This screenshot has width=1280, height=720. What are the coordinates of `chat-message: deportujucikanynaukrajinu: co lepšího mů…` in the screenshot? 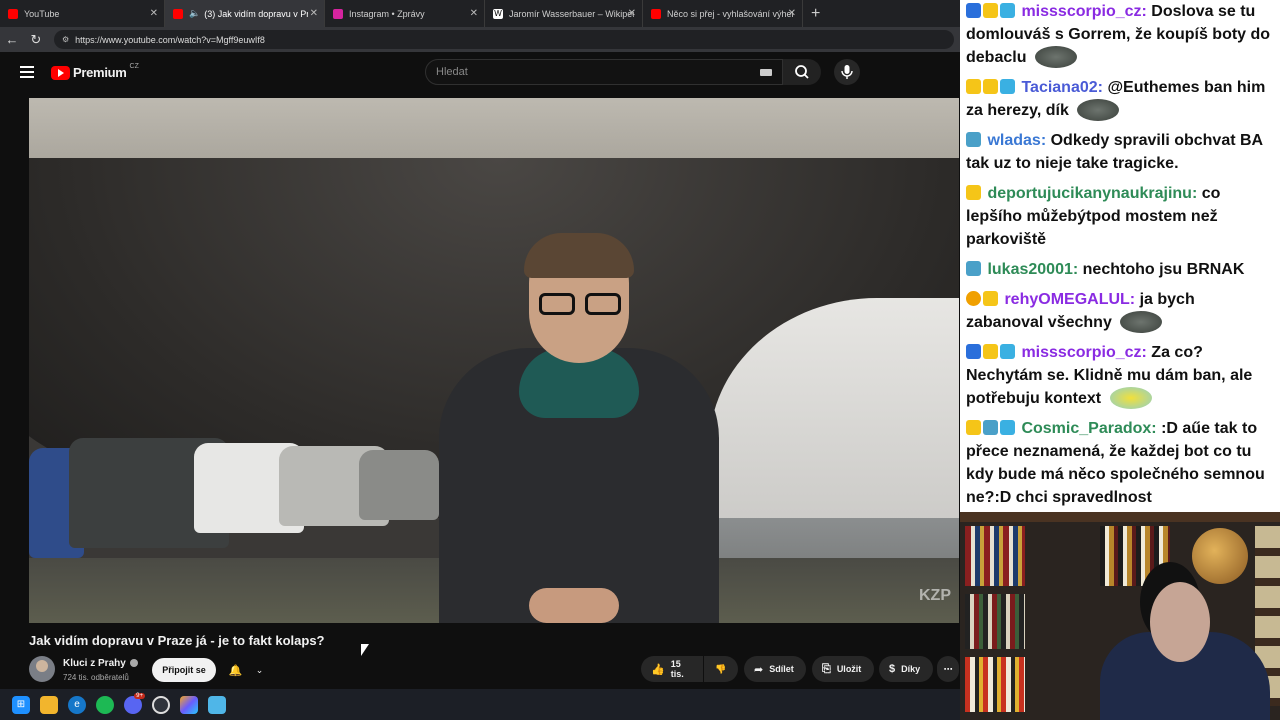 It's located at (1093, 216).